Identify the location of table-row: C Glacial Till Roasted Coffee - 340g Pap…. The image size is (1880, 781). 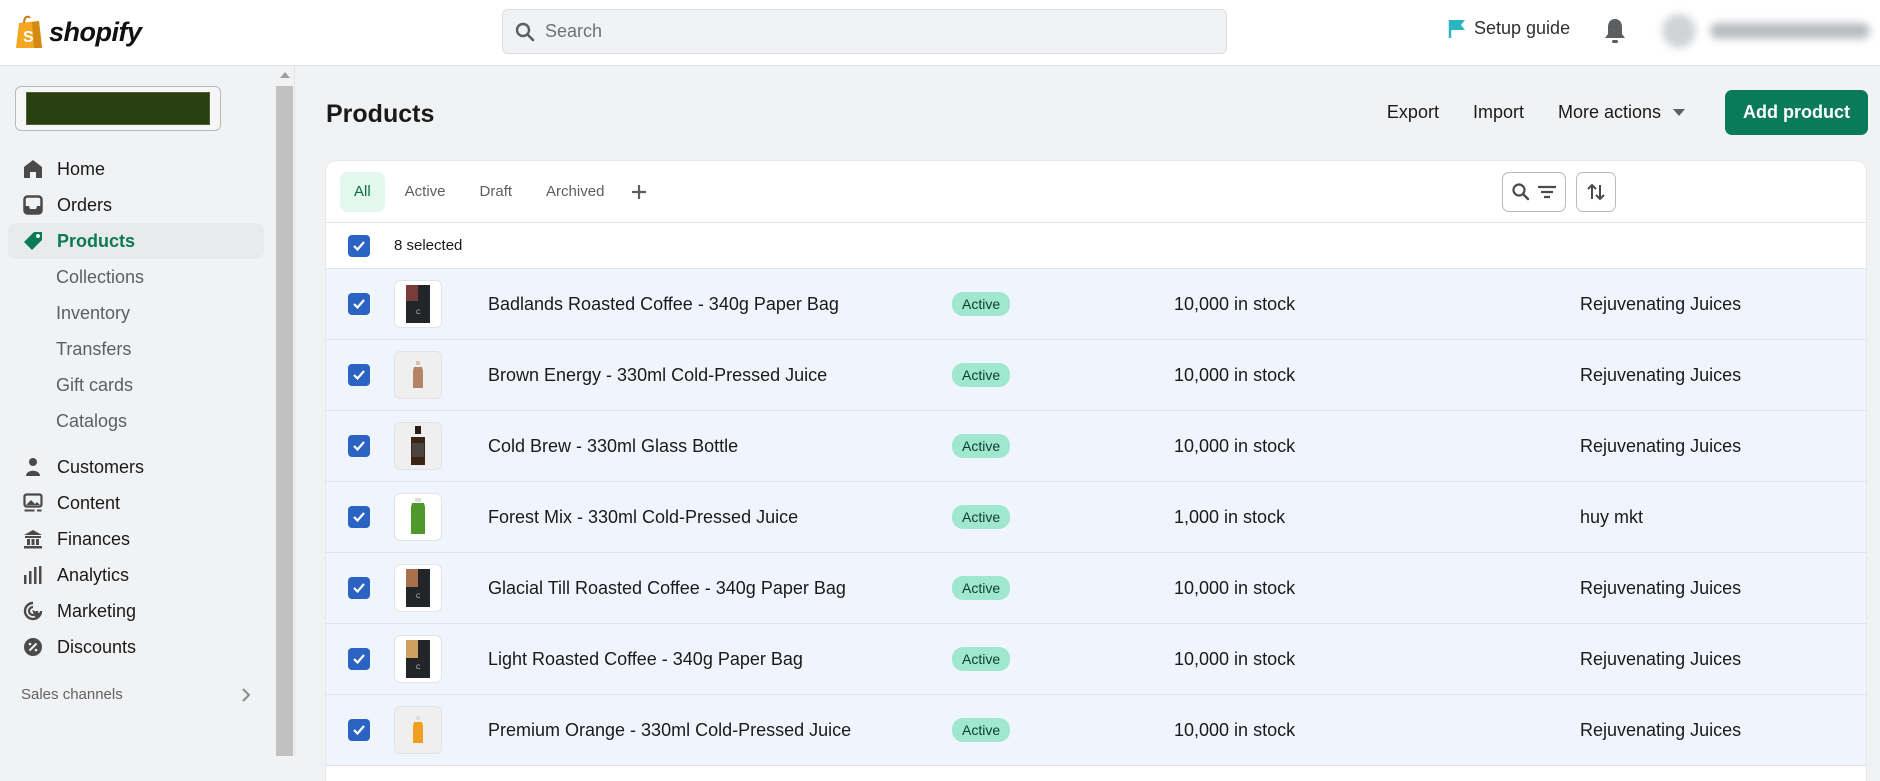
(1096, 588).